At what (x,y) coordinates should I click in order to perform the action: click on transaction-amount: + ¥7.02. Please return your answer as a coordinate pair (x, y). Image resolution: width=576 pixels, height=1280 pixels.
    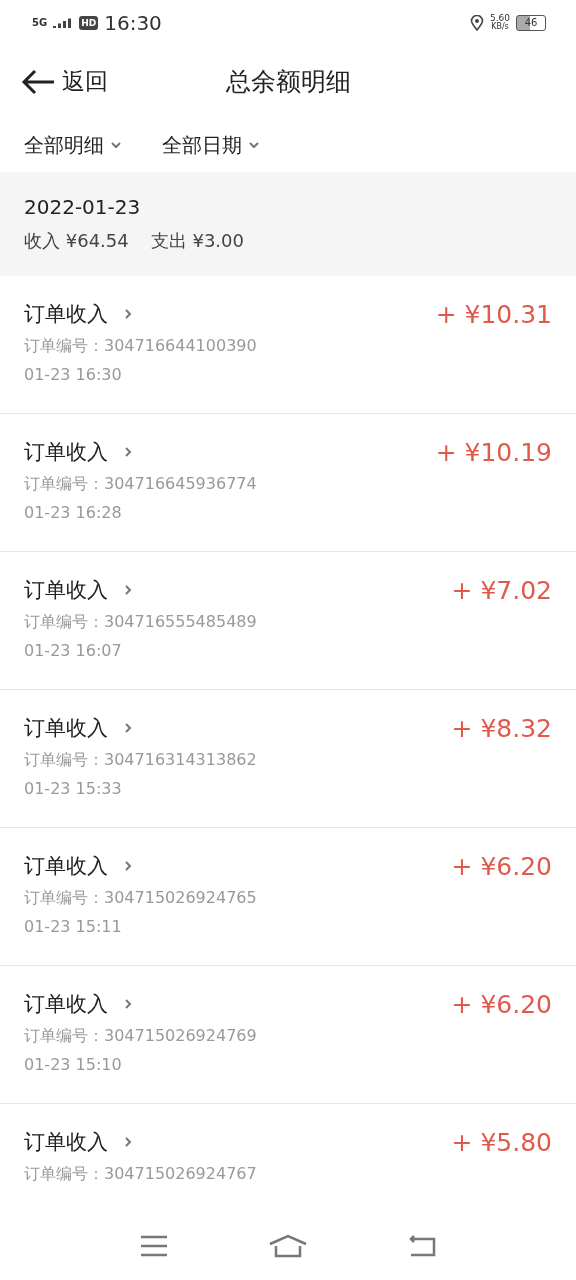
    Looking at the image, I should click on (501, 590).